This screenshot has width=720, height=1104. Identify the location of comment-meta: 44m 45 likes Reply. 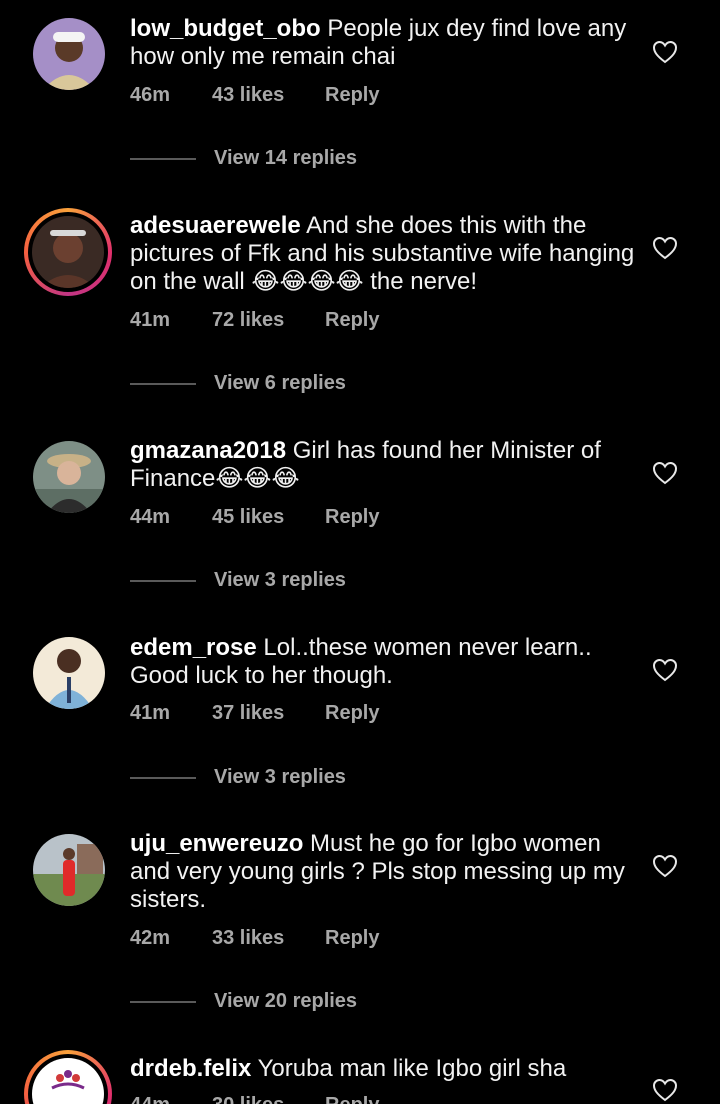
(254, 517).